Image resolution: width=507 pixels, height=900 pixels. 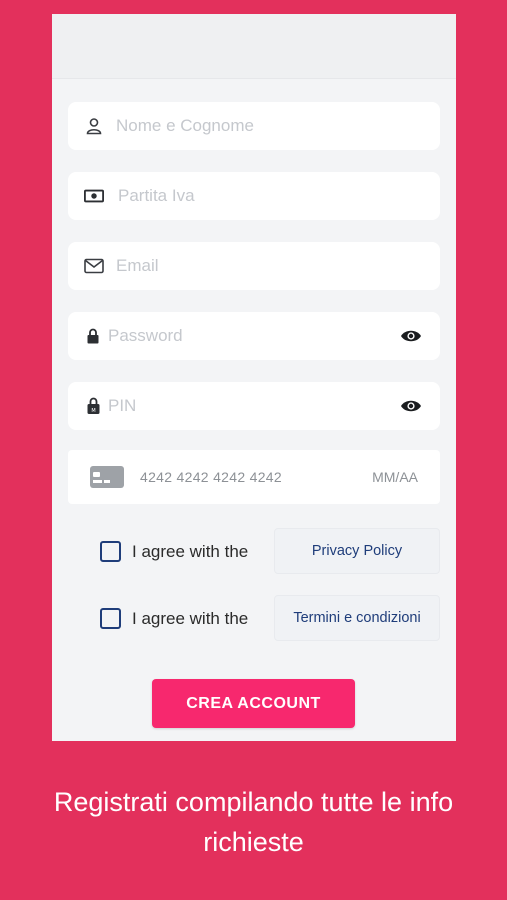 What do you see at coordinates (411, 406) in the screenshot?
I see `show-pin-eye-icon` at bounding box center [411, 406].